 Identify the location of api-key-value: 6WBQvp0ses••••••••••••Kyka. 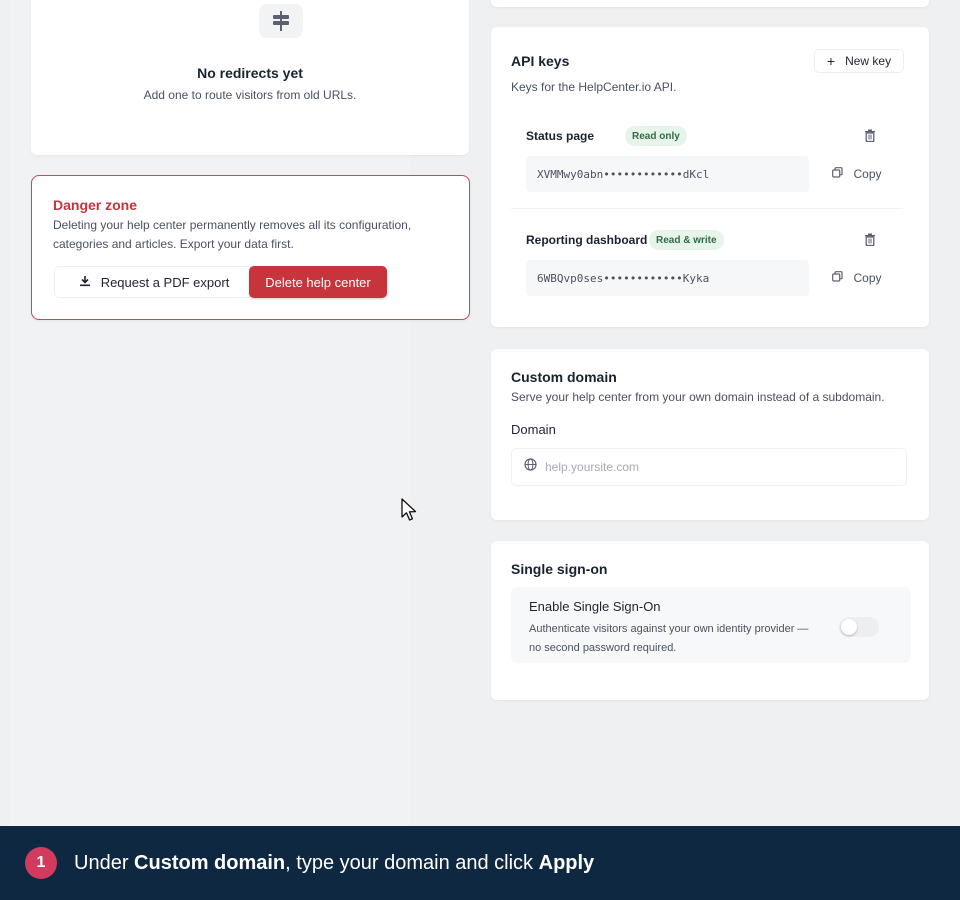
(667, 278).